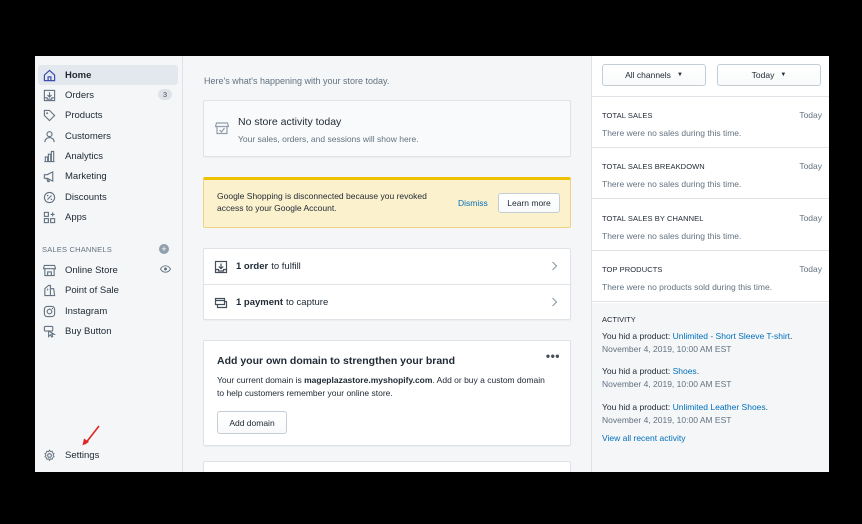 This screenshot has width=862, height=524. What do you see at coordinates (261, 380) in the screenshot?
I see `domain-text-before: Your current domain is` at bounding box center [261, 380].